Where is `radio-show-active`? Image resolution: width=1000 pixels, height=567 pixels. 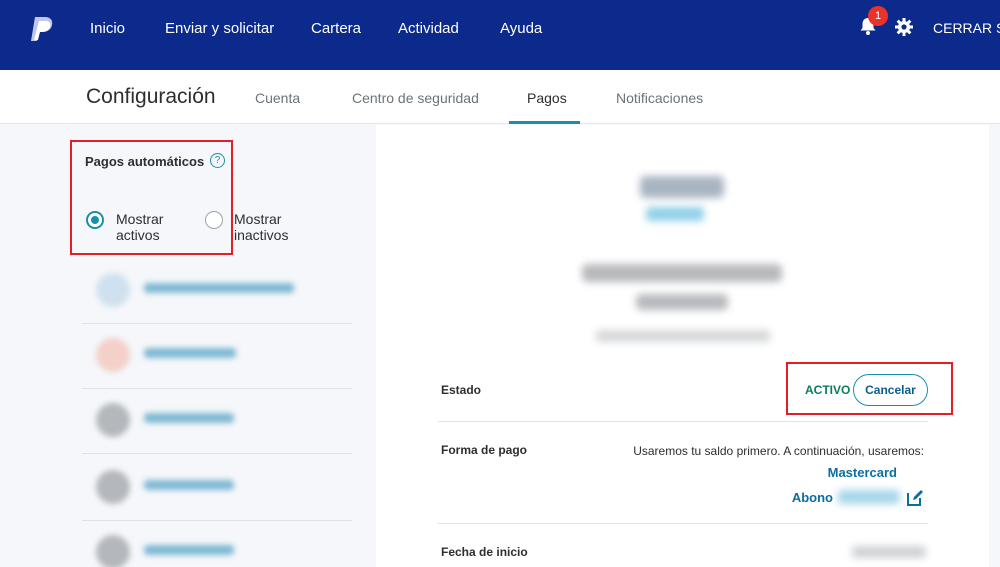 radio-show-active is located at coordinates (95, 220).